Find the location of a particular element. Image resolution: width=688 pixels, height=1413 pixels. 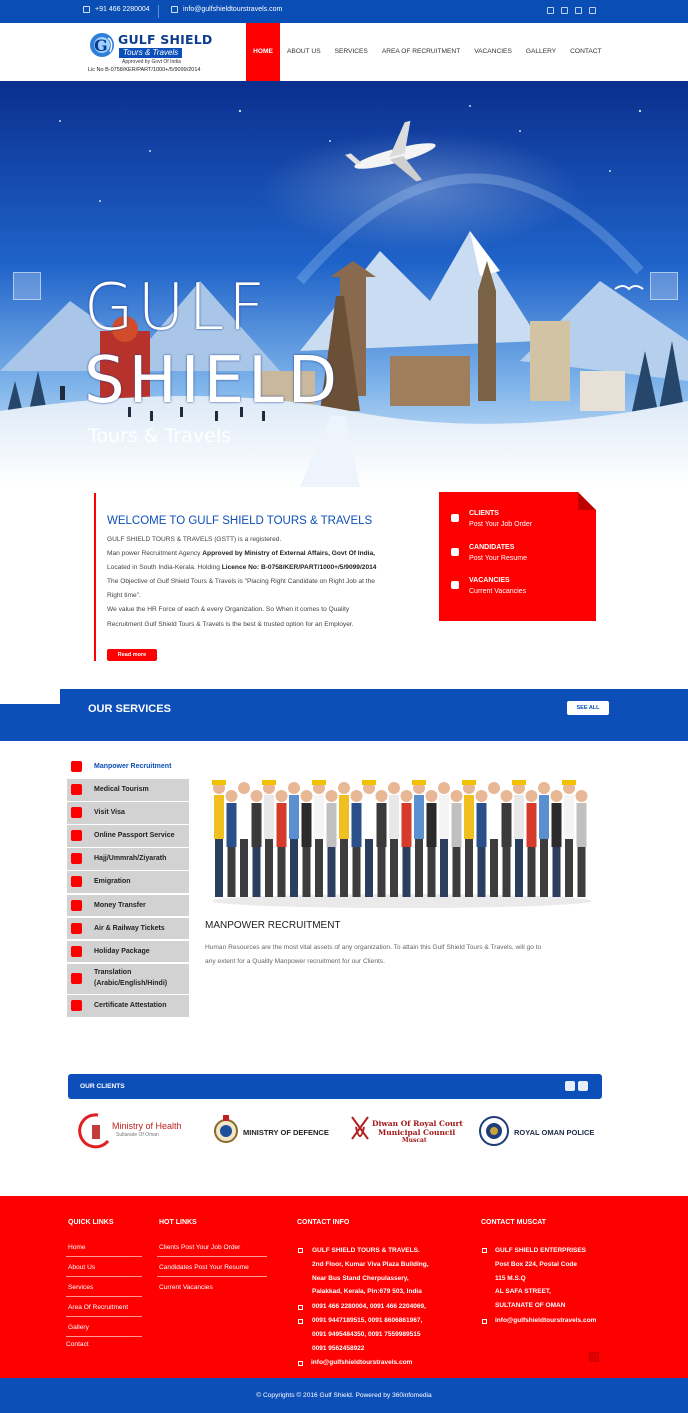

service-label: Hajj/Ummrah/Ziyarath is located at coordinates (130, 859).